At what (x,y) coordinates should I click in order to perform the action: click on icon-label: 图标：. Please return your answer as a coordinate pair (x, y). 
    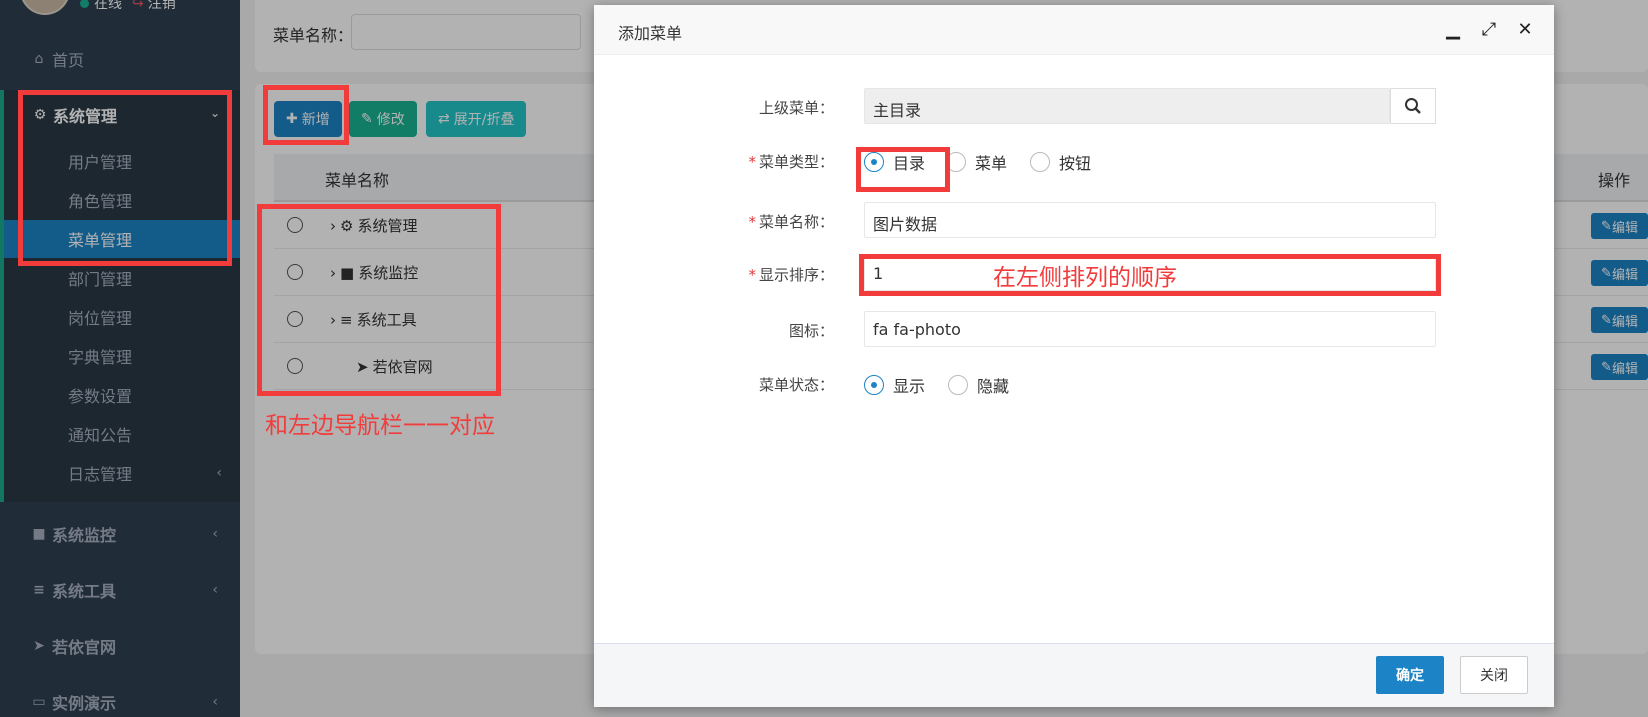
    Looking at the image, I should click on (811, 331).